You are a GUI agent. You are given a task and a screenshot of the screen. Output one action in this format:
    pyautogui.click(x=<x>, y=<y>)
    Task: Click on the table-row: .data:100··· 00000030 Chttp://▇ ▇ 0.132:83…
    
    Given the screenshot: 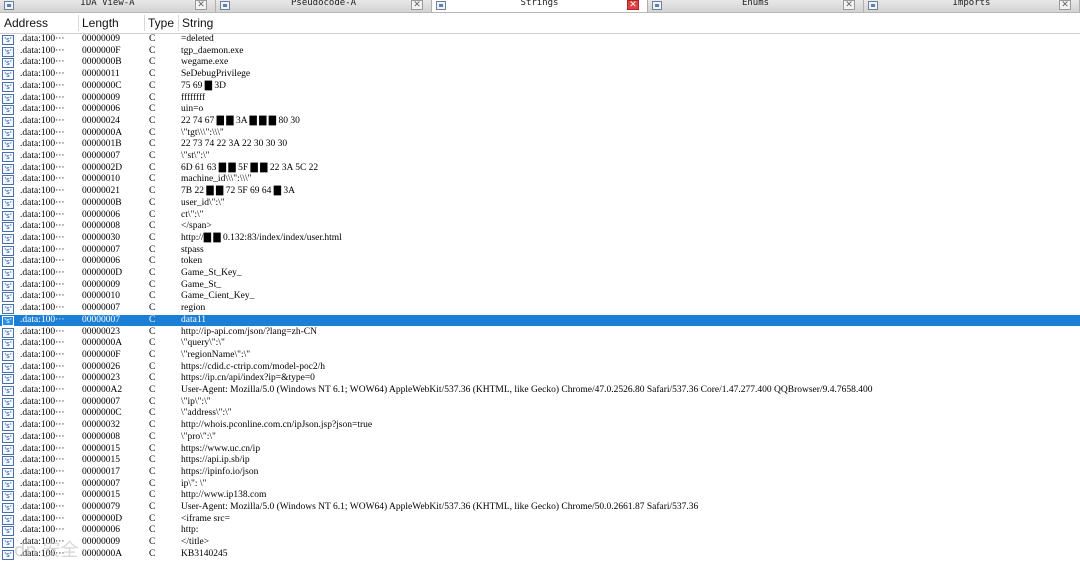 What is the action you would take?
    pyautogui.click(x=540, y=239)
    